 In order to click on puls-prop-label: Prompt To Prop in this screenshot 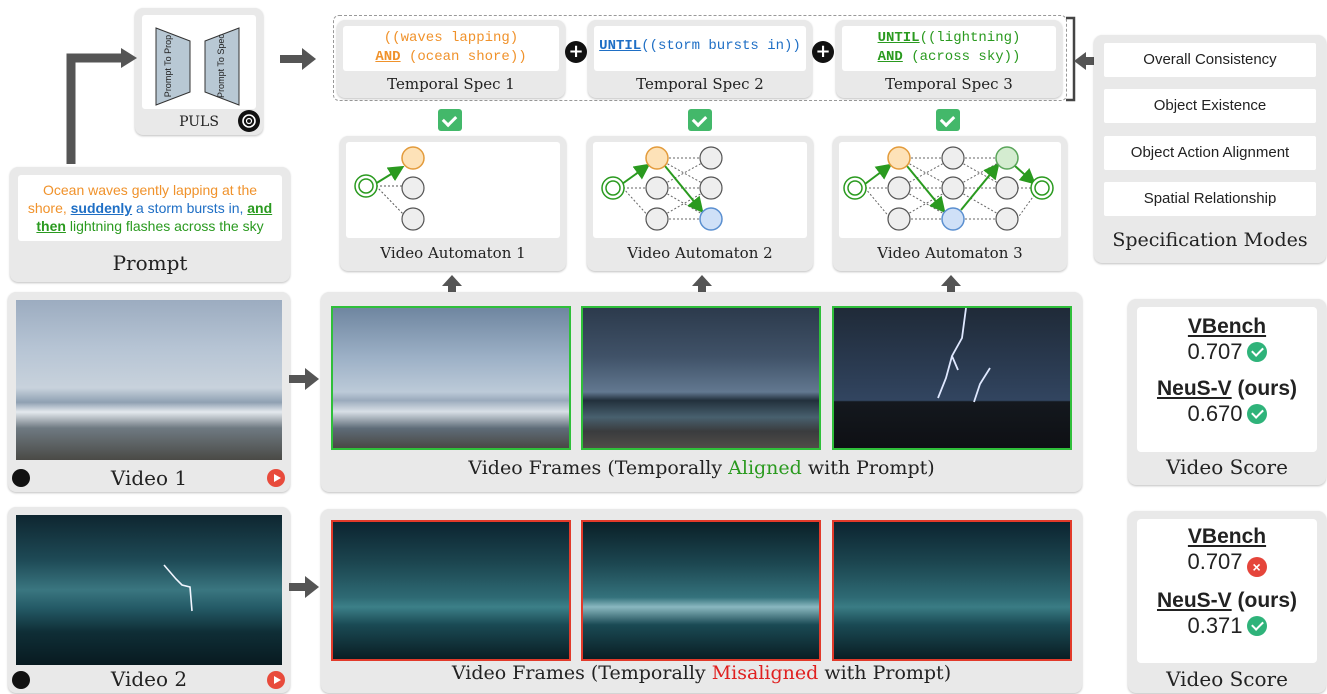, I will do `click(168, 66)`.